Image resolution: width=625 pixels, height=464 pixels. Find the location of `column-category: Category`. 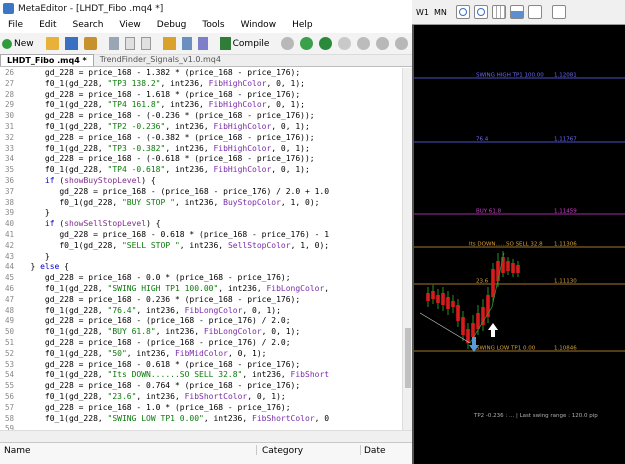

column-category: Category is located at coordinates (282, 451).